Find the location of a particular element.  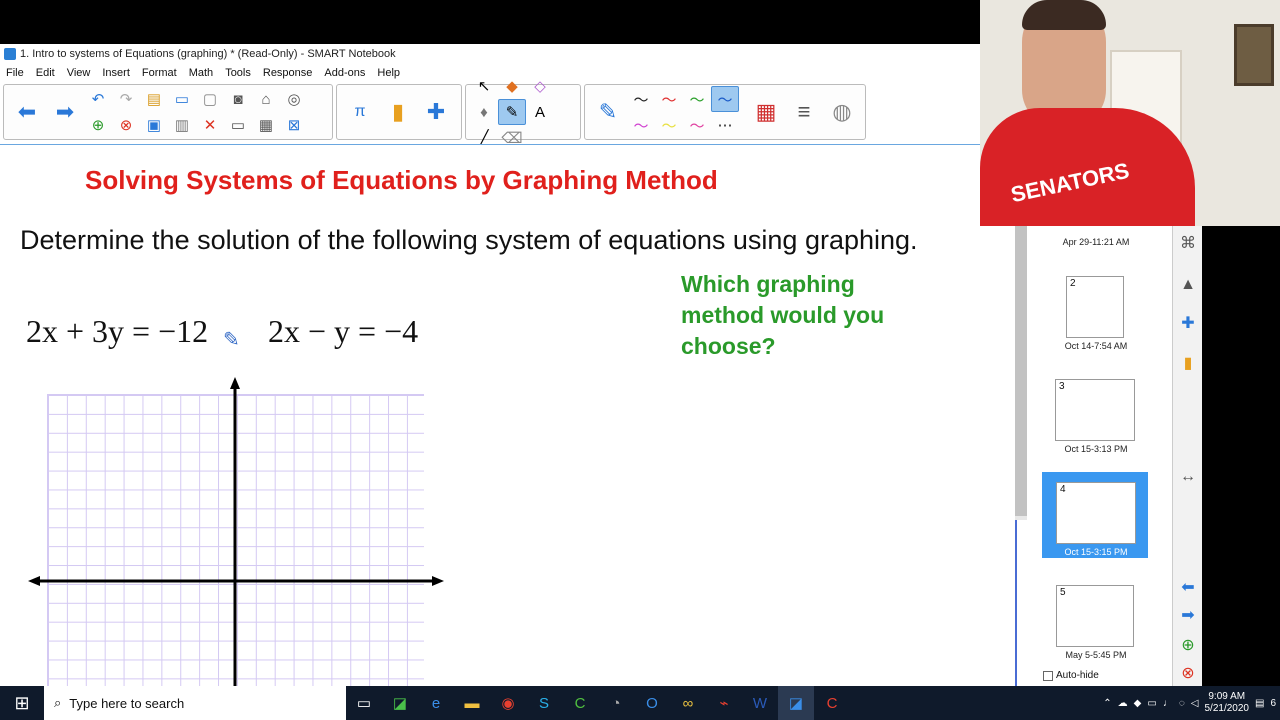

menu-insert: Insert is located at coordinates (116, 73).